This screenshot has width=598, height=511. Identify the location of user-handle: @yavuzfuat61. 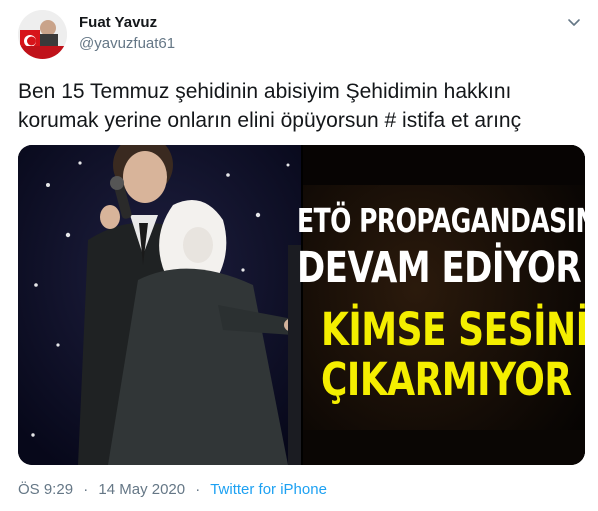
(127, 43).